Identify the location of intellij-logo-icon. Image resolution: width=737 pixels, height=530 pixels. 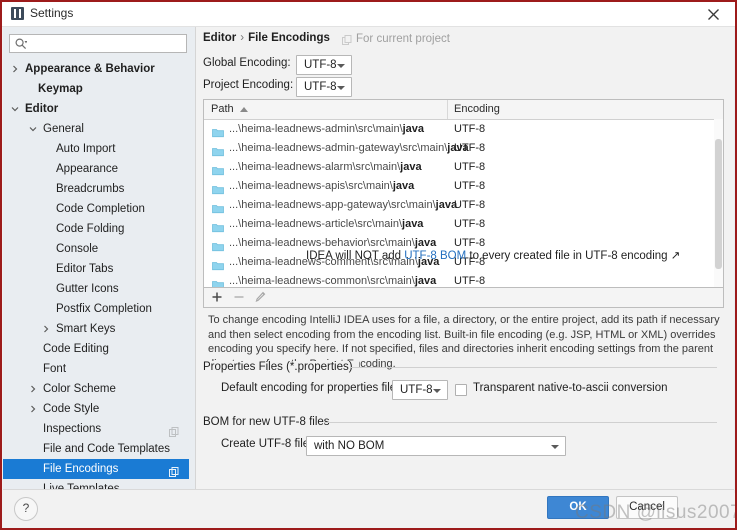
(17, 13).